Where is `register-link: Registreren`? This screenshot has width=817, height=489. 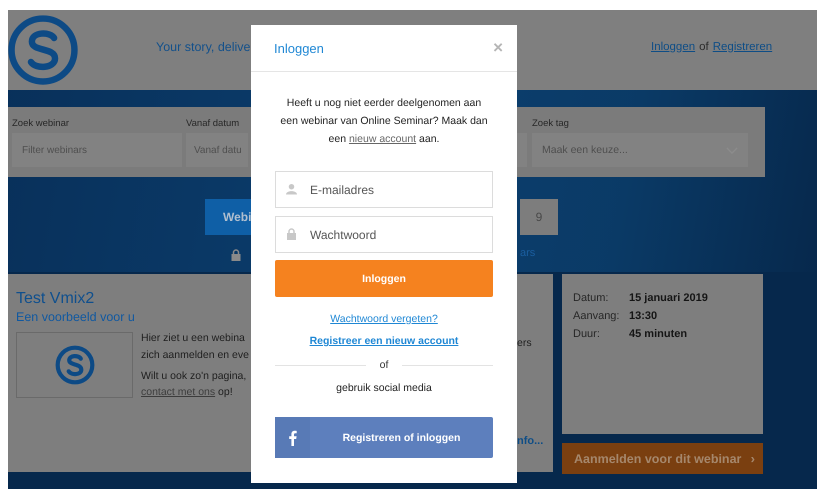 register-link: Registreren is located at coordinates (742, 47).